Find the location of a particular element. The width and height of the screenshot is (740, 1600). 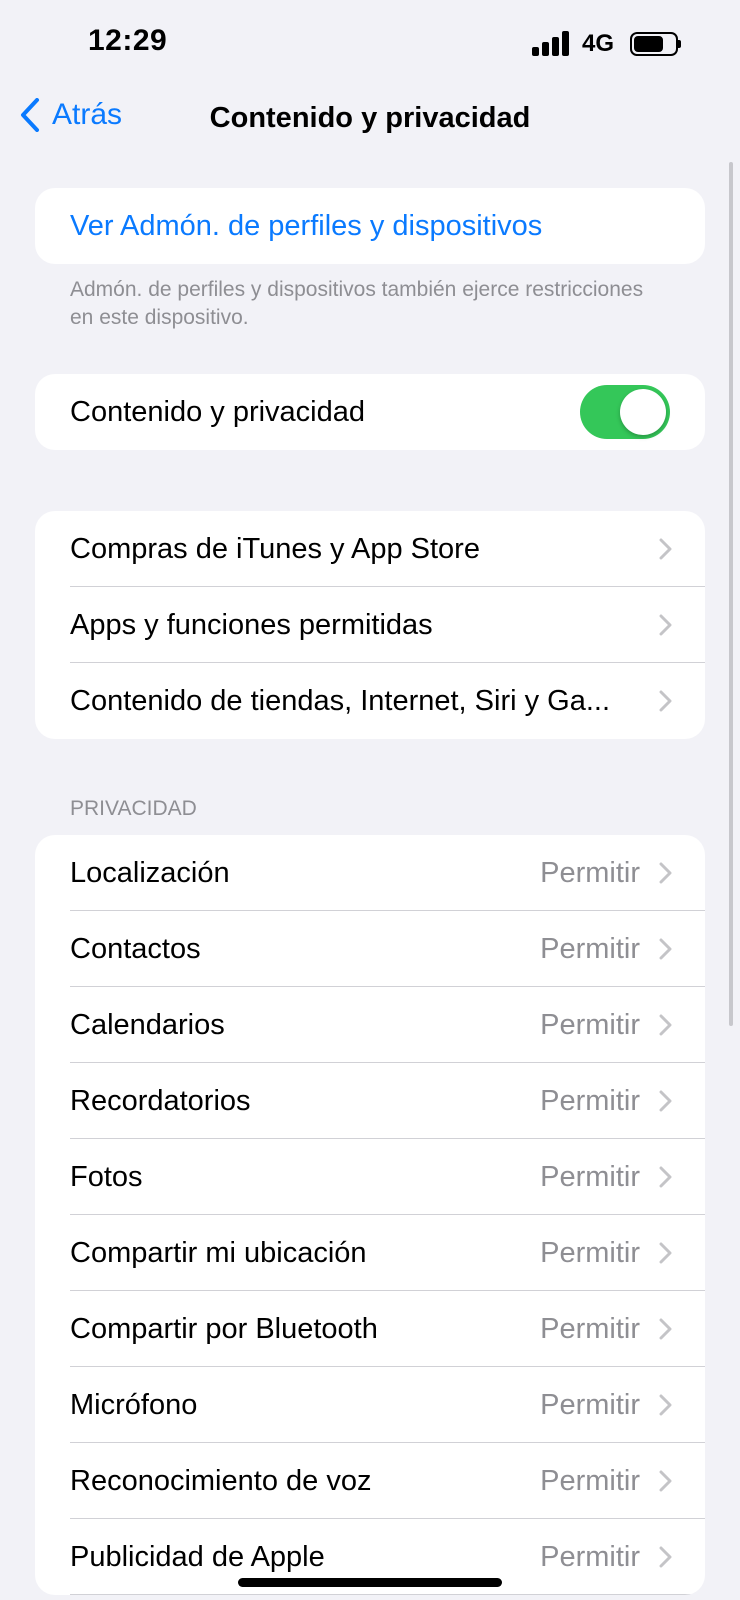

content-privacy-label: Contenido y privacidad is located at coordinates (218, 411).